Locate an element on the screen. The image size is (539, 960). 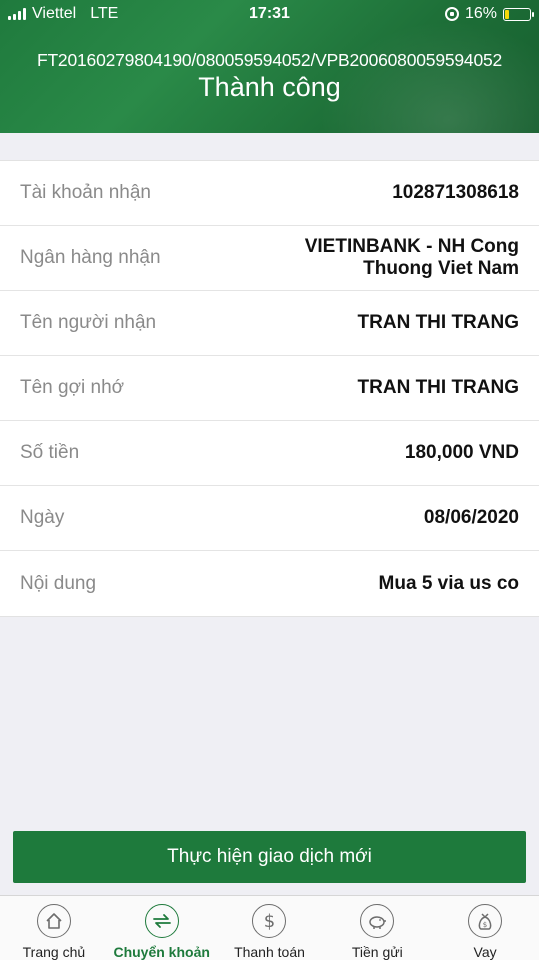
detail-row-account: Tài khoản nhận 102871308618 is located at coordinates (269, 193).